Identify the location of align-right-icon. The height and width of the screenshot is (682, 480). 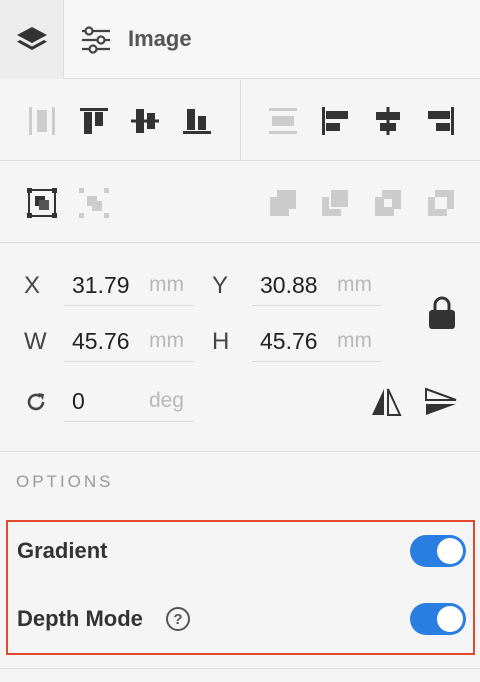
(441, 121).